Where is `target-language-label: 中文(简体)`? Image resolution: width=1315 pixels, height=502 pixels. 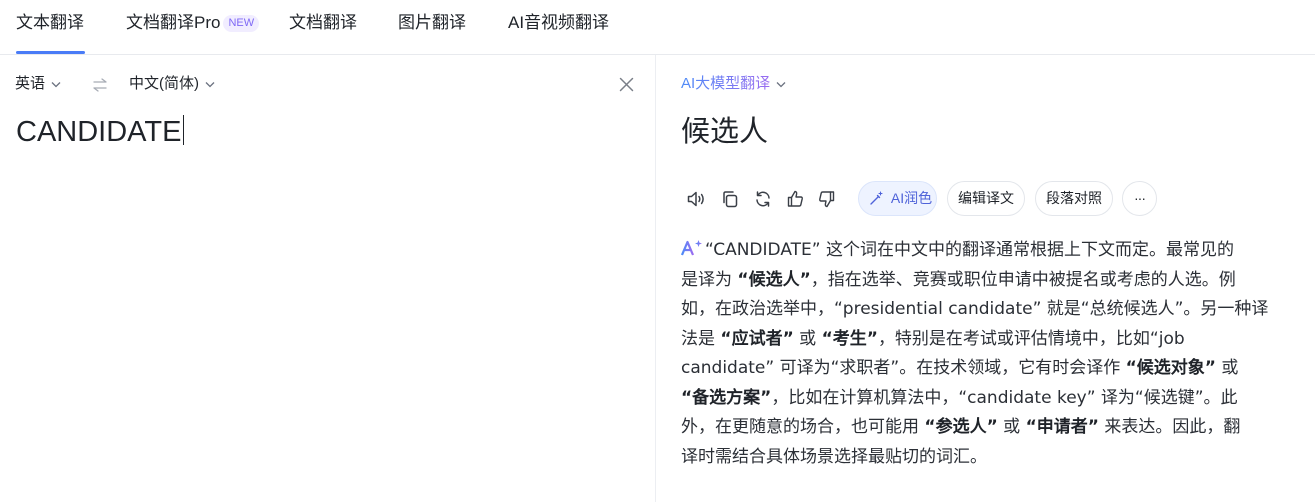
target-language-label: 中文(简体) is located at coordinates (164, 83).